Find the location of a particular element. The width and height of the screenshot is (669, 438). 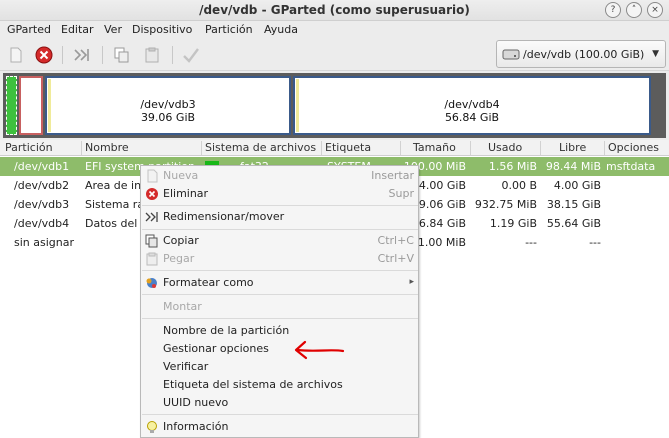

help-window-button: ? is located at coordinates (613, 10).